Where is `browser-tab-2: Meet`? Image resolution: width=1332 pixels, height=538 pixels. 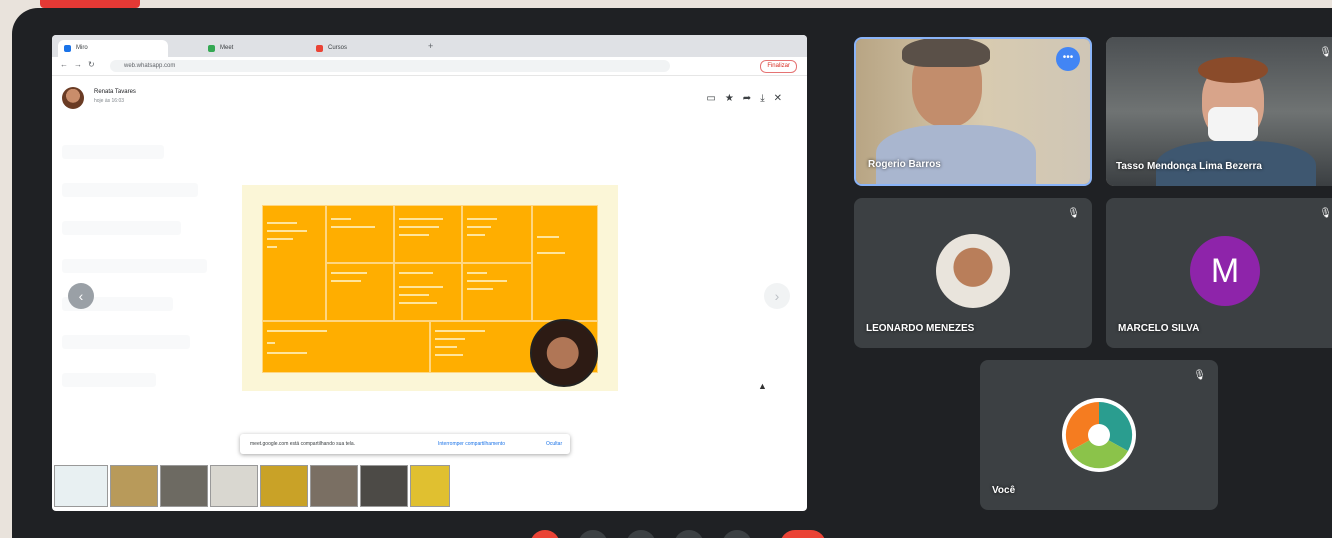
browser-tab-2: Meet is located at coordinates (252, 48).